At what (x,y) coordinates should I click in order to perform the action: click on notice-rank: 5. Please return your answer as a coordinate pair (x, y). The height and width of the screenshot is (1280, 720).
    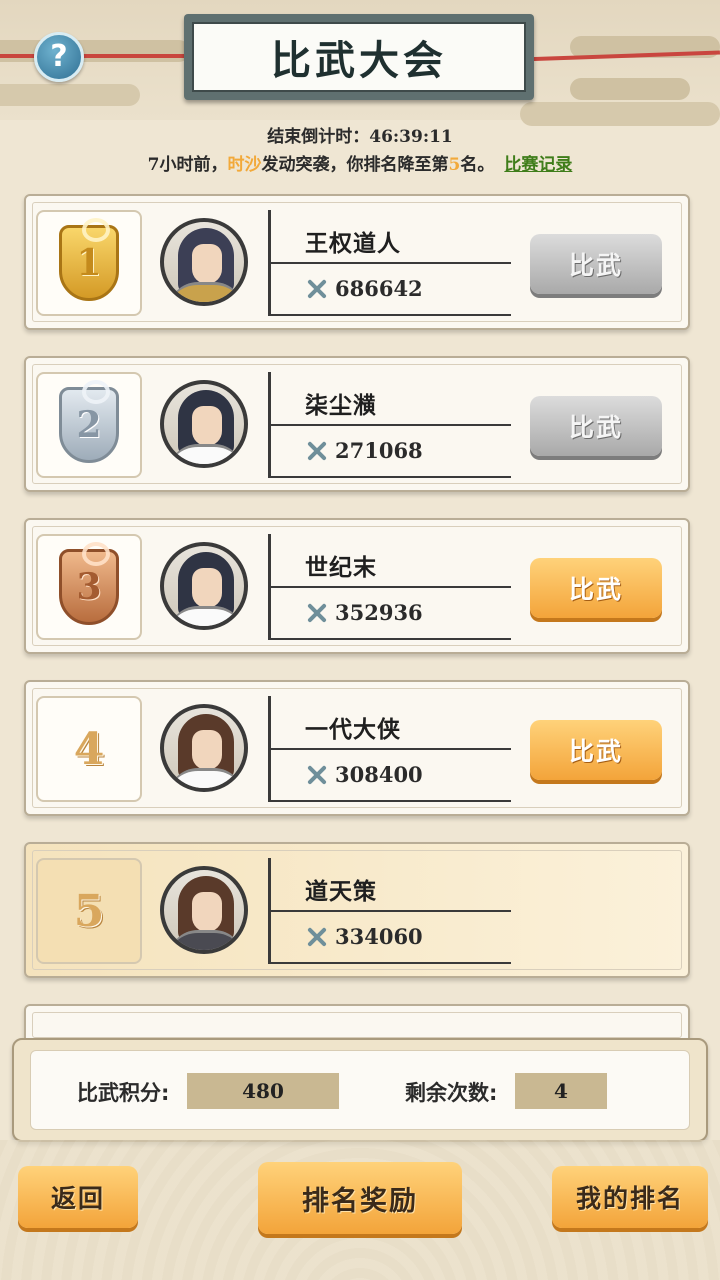
    Looking at the image, I should click on (454, 165).